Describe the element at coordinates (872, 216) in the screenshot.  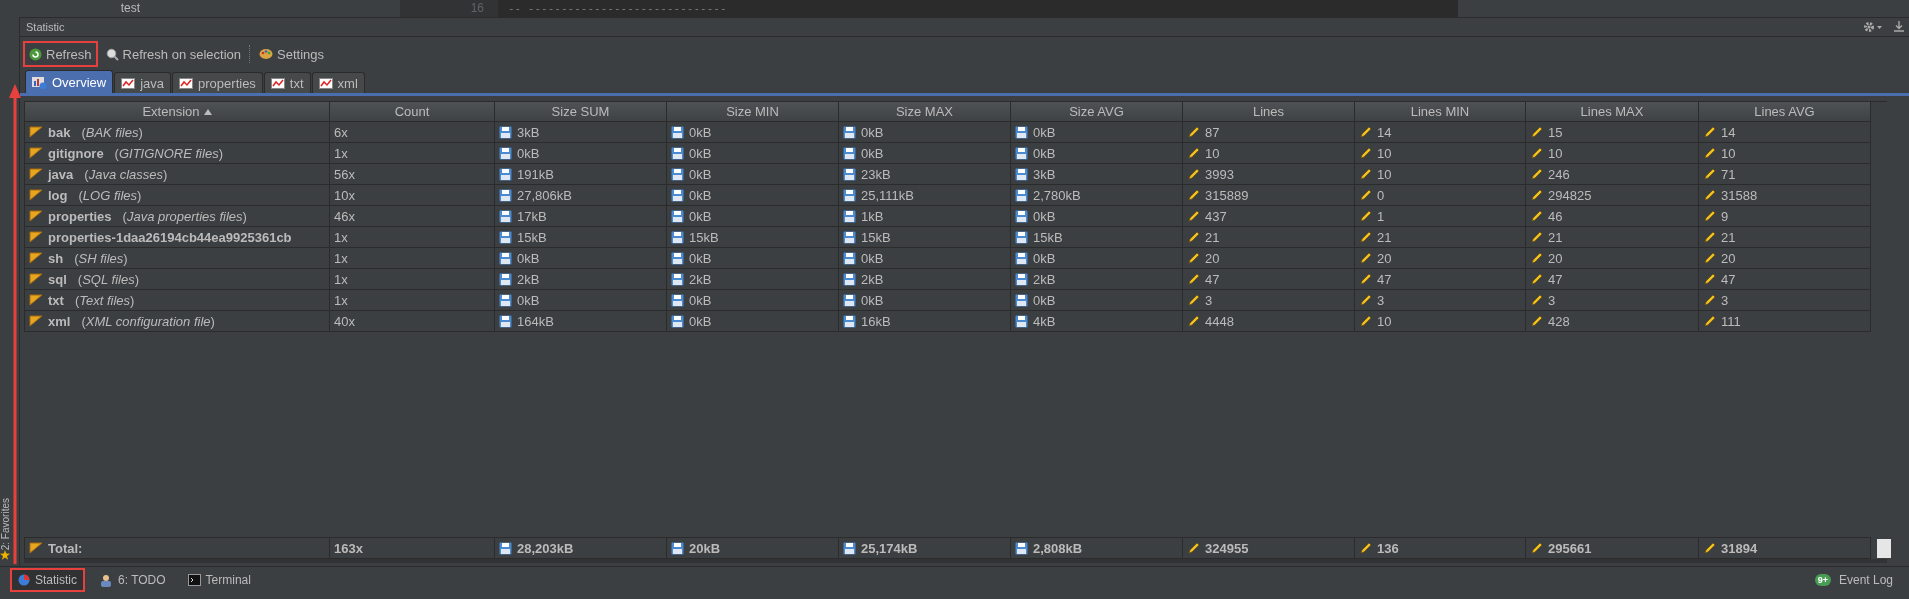
I see `table-cell: 1kB` at that location.